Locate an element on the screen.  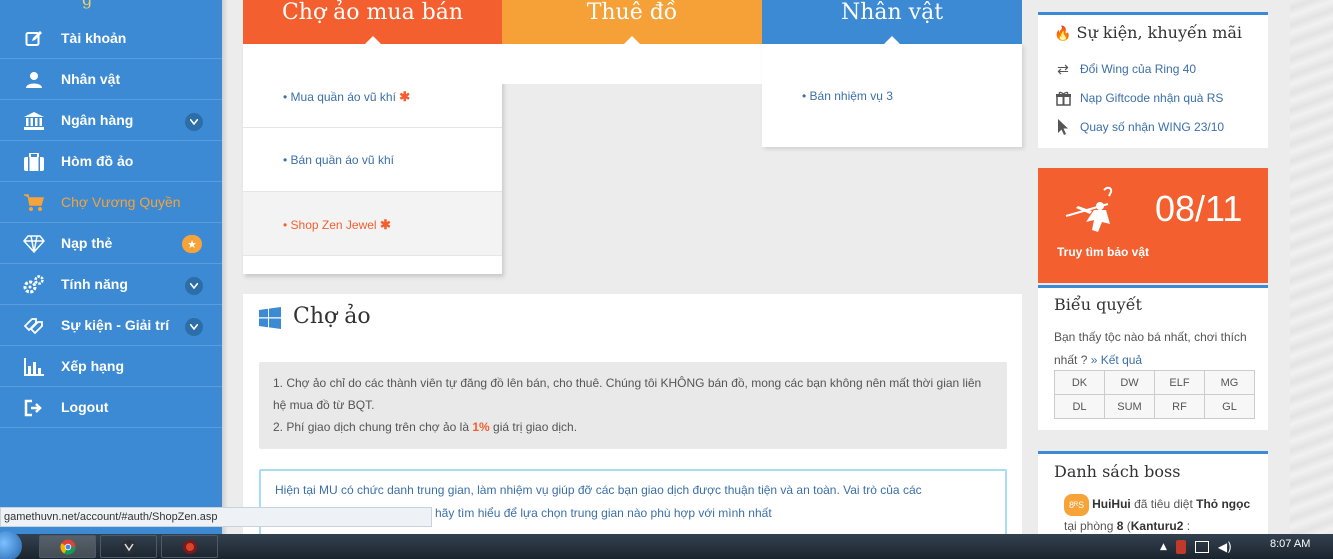
browser-status-url: gamethuvn.net/account/#auth/ShopZen.asp is located at coordinates (216, 517).